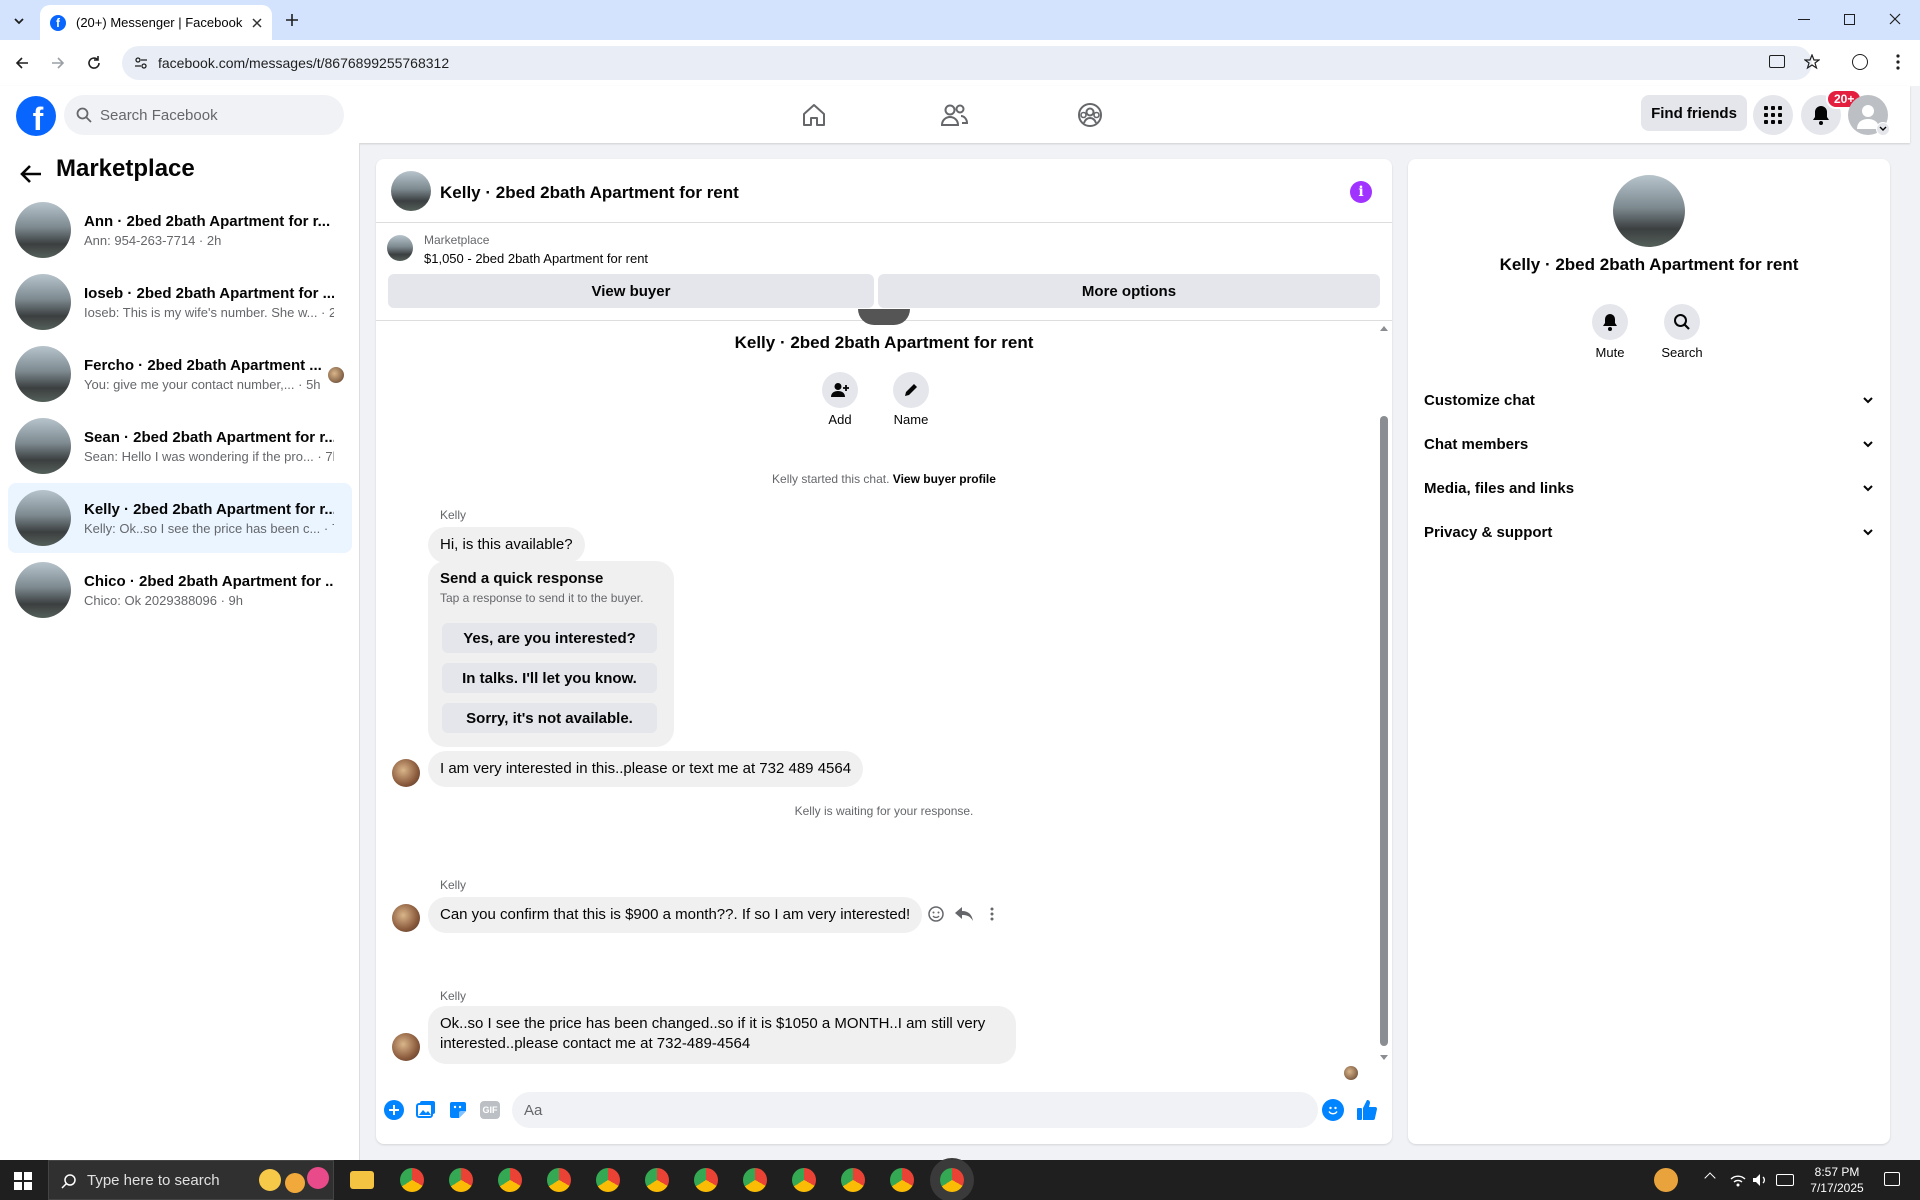 Image resolution: width=1920 pixels, height=1200 pixels. I want to click on volume-icon, so click(1760, 1180).